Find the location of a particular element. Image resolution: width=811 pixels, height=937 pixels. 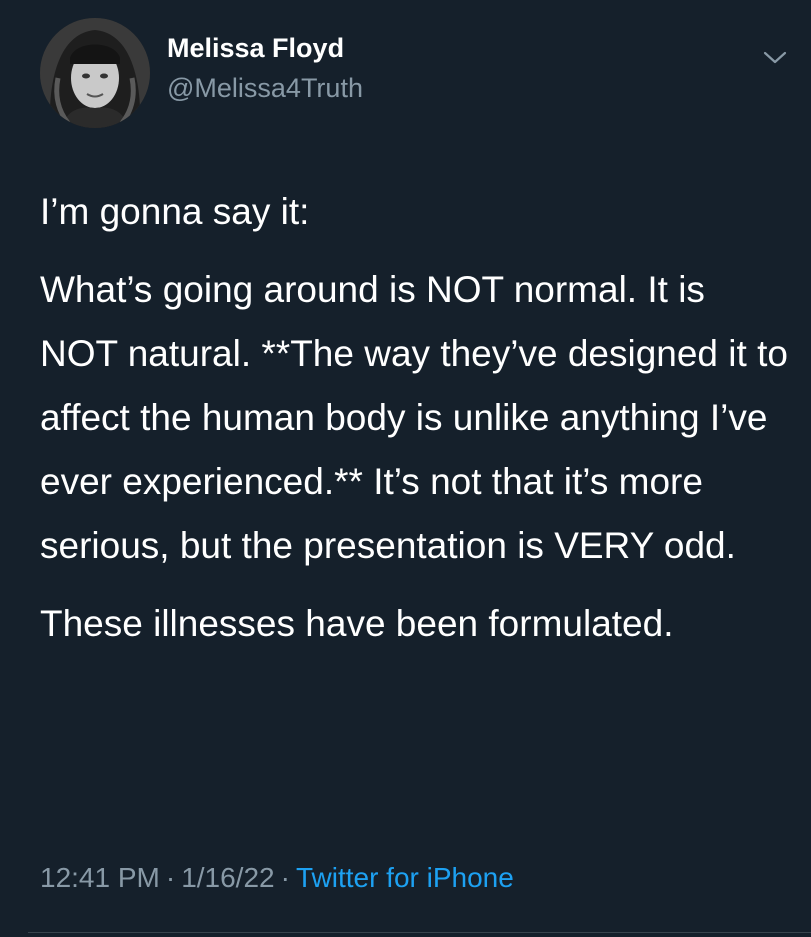

chevron-down-icon is located at coordinates (775, 57).